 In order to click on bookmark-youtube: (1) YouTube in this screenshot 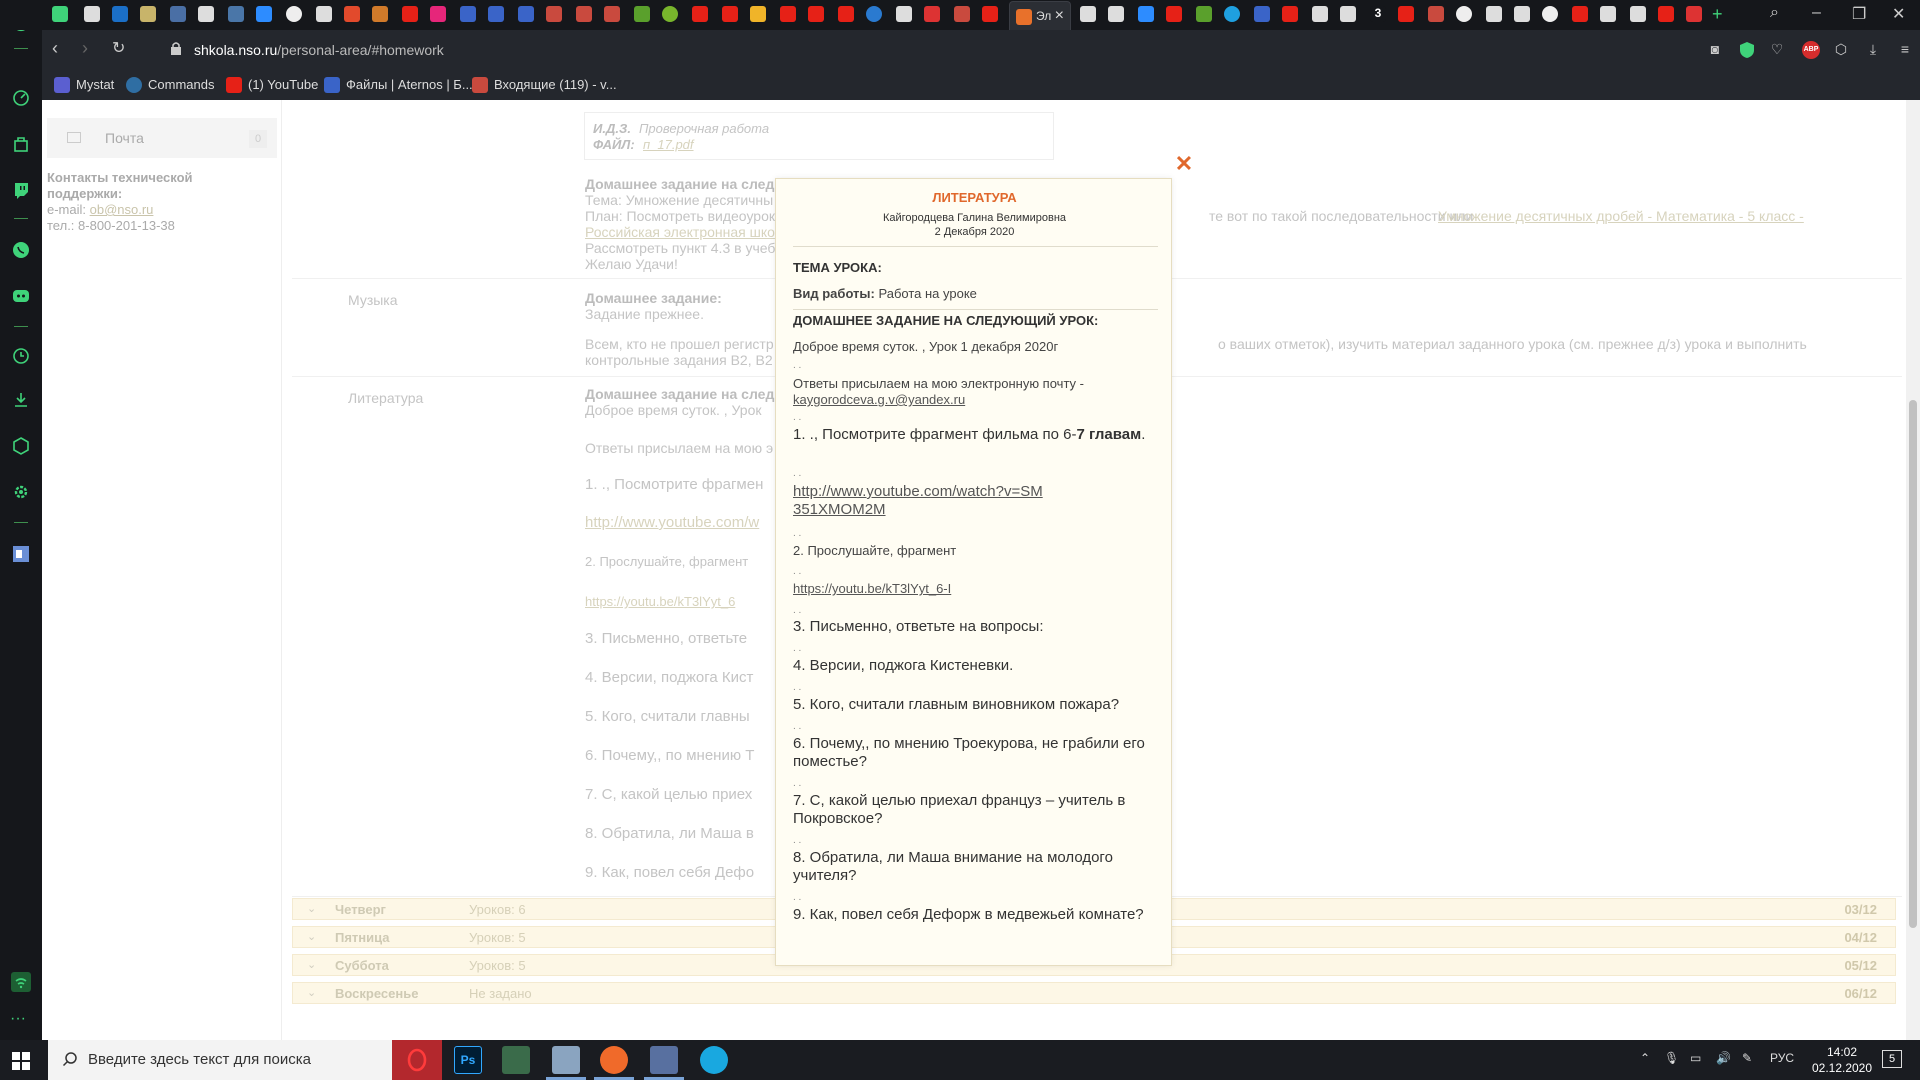, I will do `click(272, 85)`.